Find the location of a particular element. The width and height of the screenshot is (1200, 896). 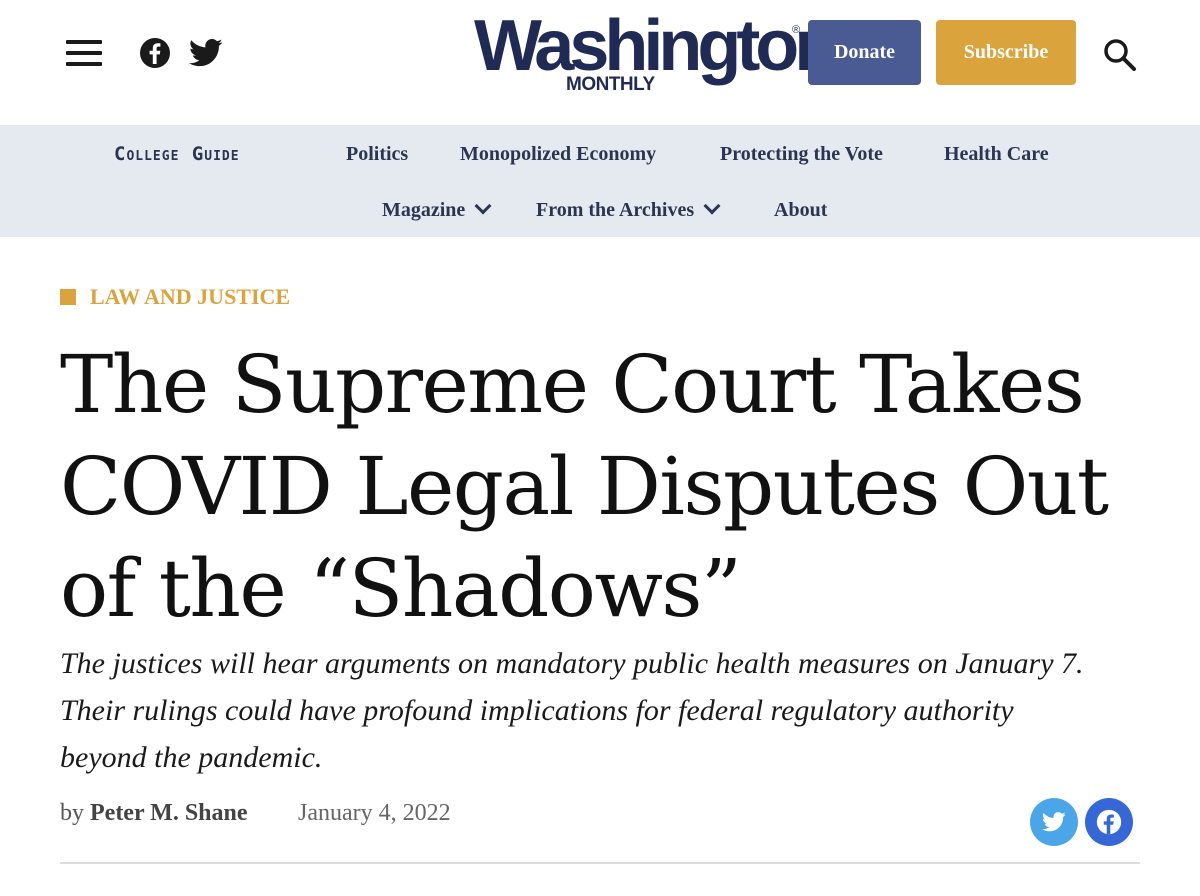

category-label: LAW AND JUSTICE is located at coordinates (190, 296).